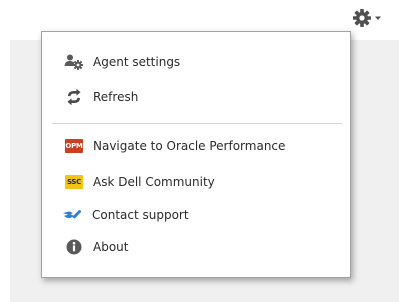 This screenshot has height=302, width=399. What do you see at coordinates (140, 215) in the screenshot?
I see `menu-item-label: Contact support` at bounding box center [140, 215].